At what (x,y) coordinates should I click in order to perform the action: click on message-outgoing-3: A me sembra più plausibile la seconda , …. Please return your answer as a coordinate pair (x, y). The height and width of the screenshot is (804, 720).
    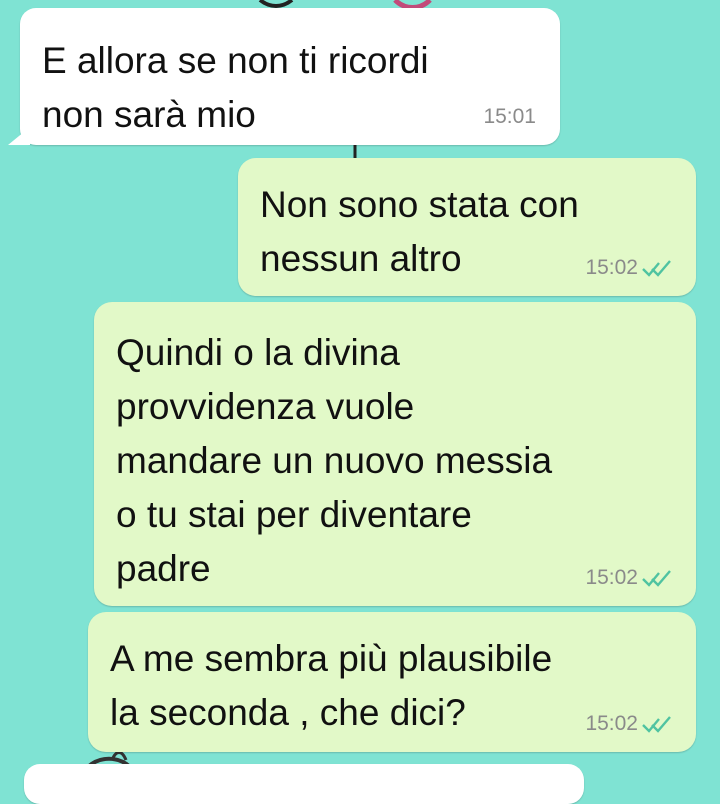
    Looking at the image, I should click on (392, 682).